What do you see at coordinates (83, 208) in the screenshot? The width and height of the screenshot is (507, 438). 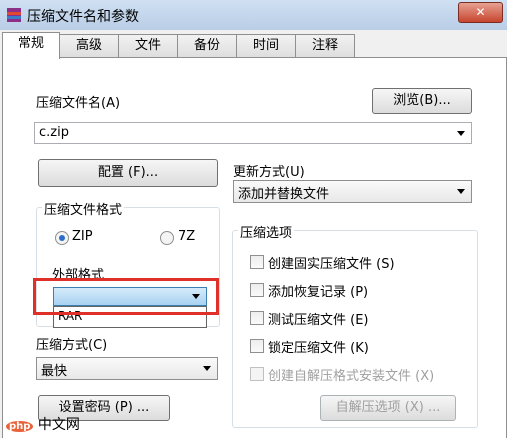 I see `archive-format-title: 压缩文件格式` at bounding box center [83, 208].